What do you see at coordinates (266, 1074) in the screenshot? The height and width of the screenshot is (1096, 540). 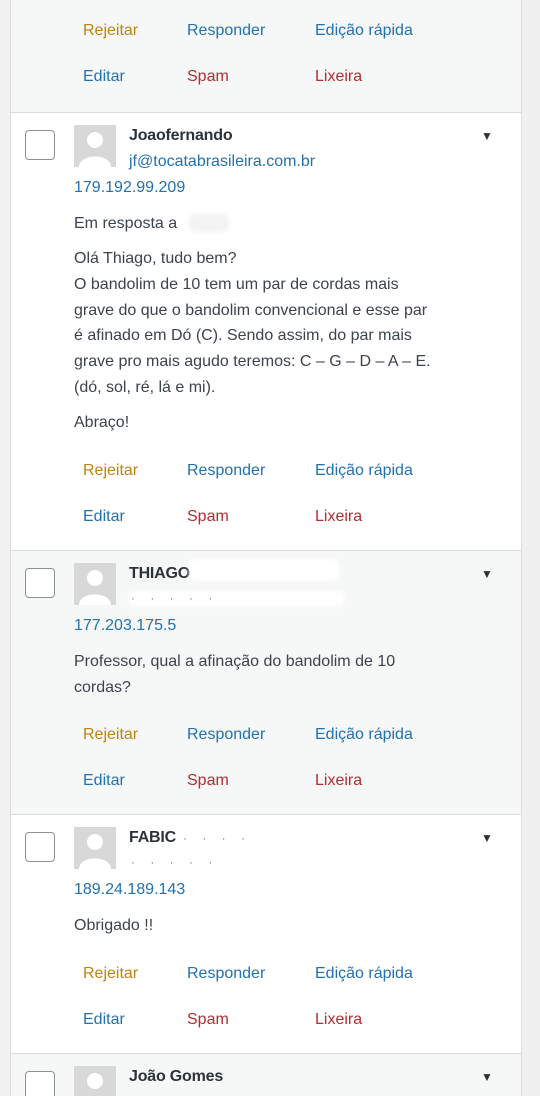 I see `comment-row: João Gomes ▼` at bounding box center [266, 1074].